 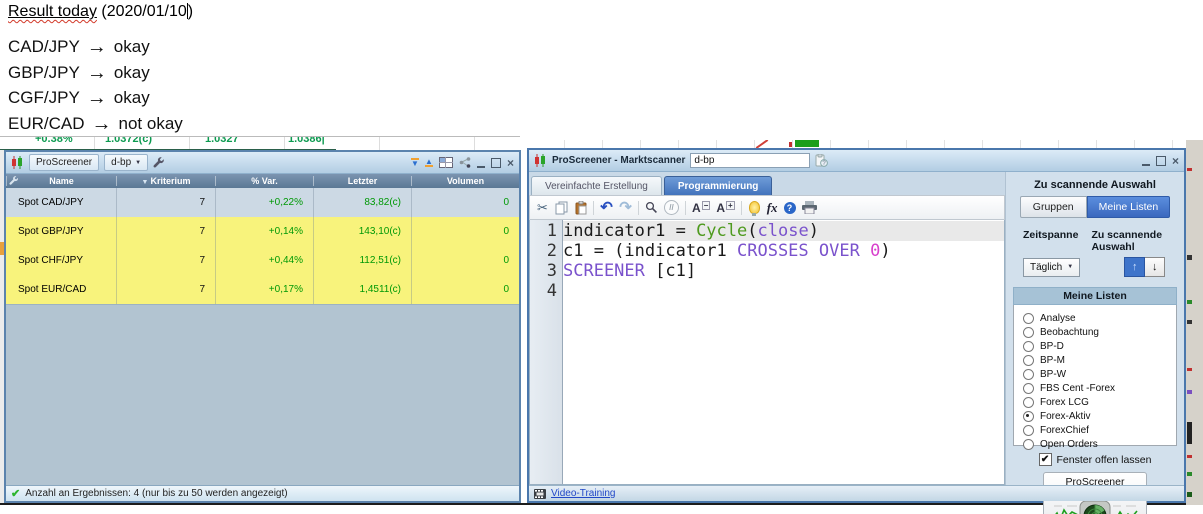 I want to click on help-icon: ?, so click(x=789, y=207).